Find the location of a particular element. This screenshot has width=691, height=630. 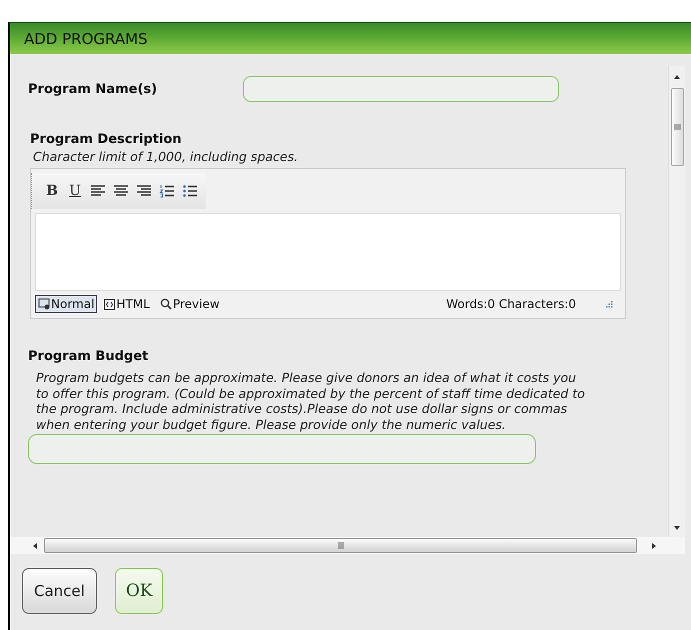

magnifier-icon is located at coordinates (166, 304).